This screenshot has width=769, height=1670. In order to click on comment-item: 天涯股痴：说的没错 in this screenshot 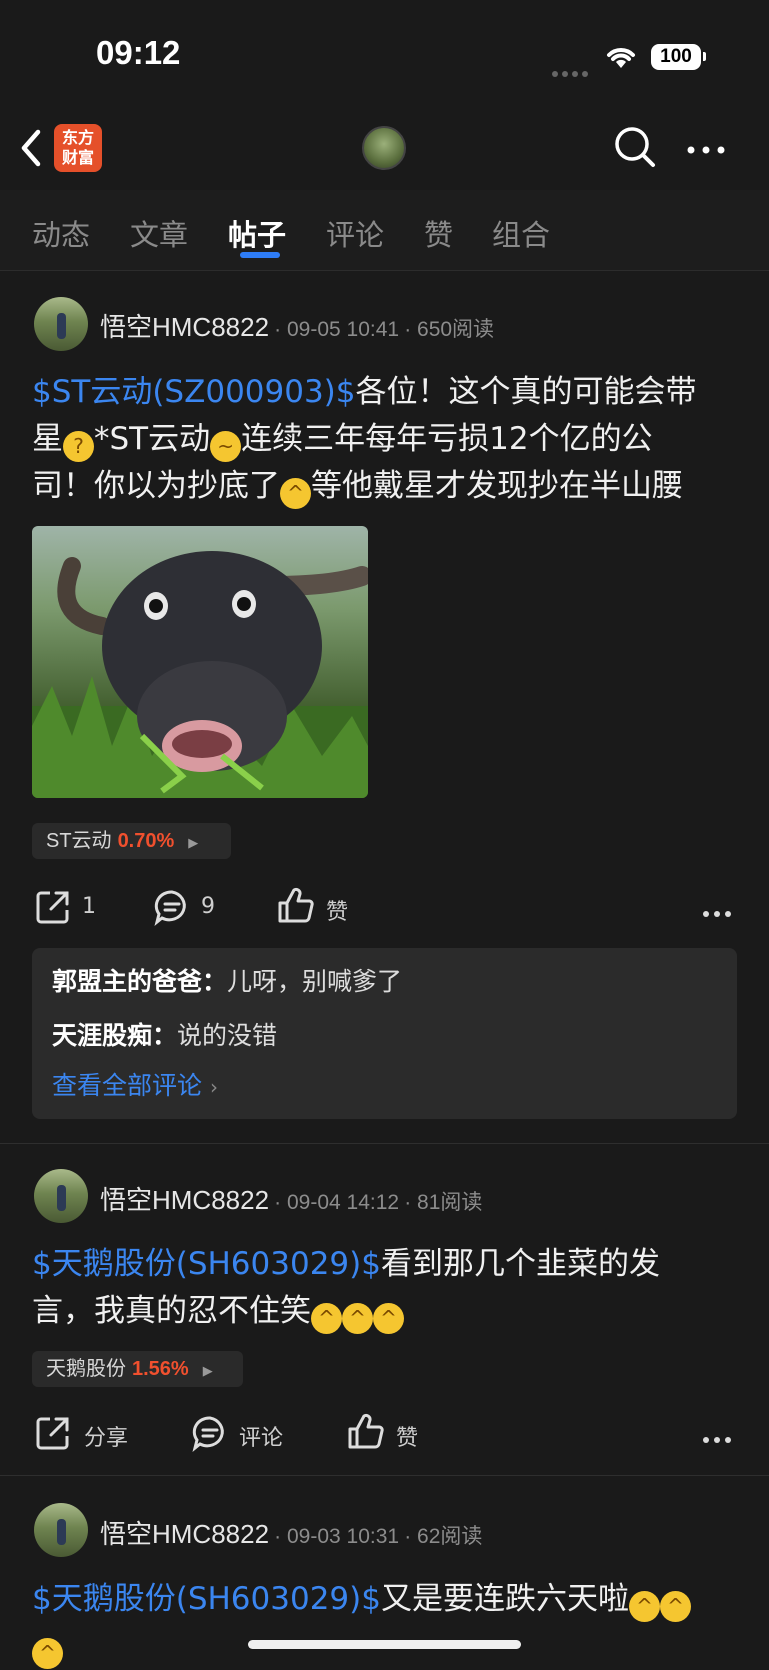, I will do `click(165, 1035)`.